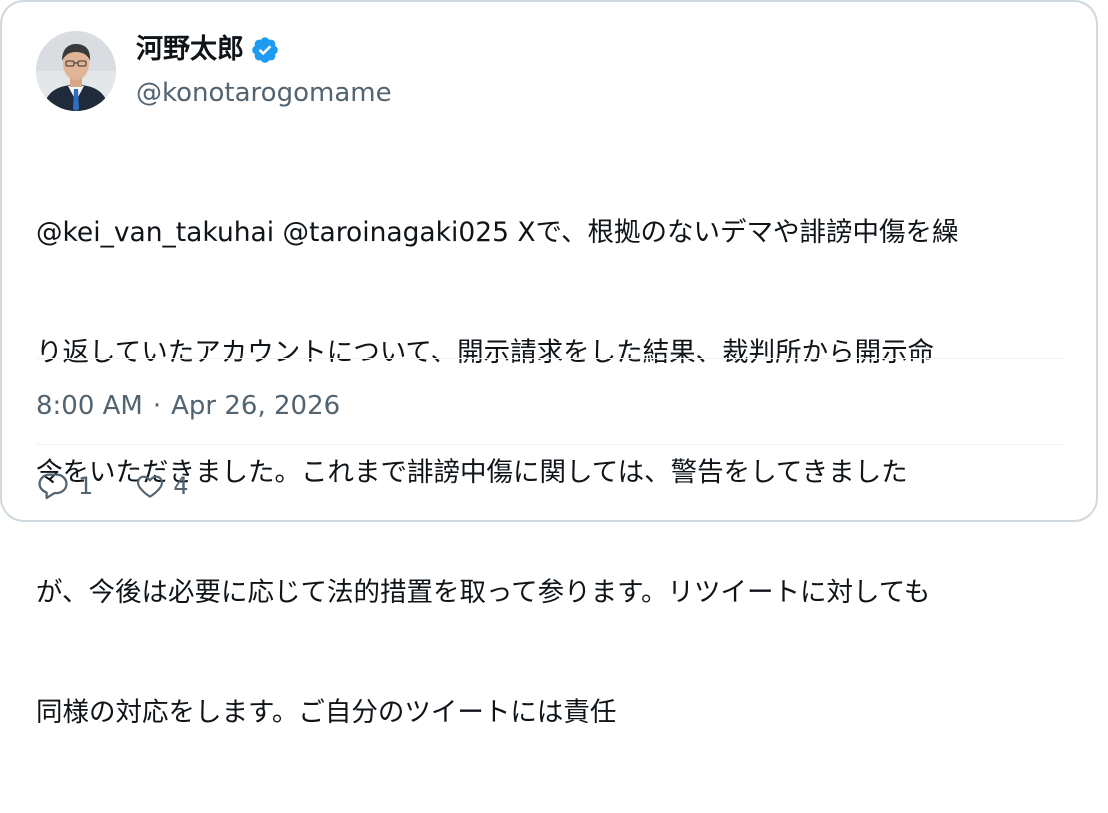 The image size is (1108, 813). Describe the element at coordinates (264, 93) in the screenshot. I see `author-handle: @konotarogomame` at that location.